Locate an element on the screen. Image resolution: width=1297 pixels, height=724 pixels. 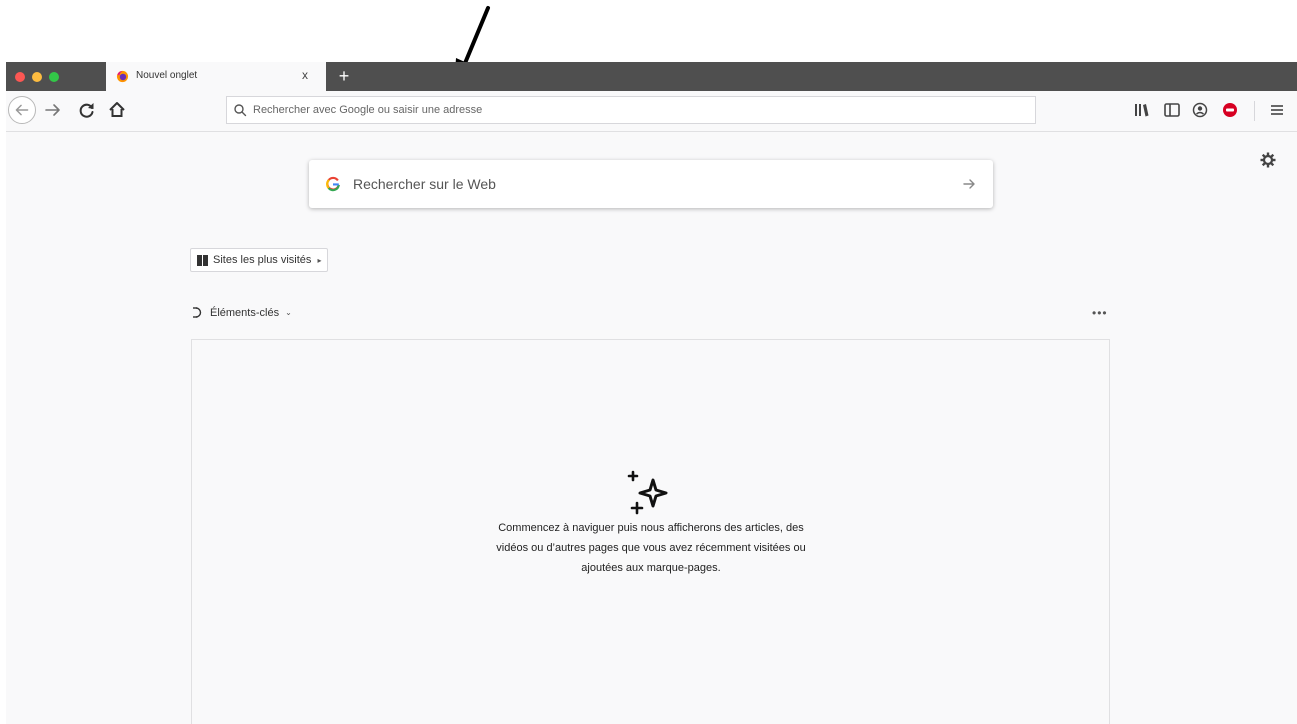
firefox-logo-icon is located at coordinates (122, 76).